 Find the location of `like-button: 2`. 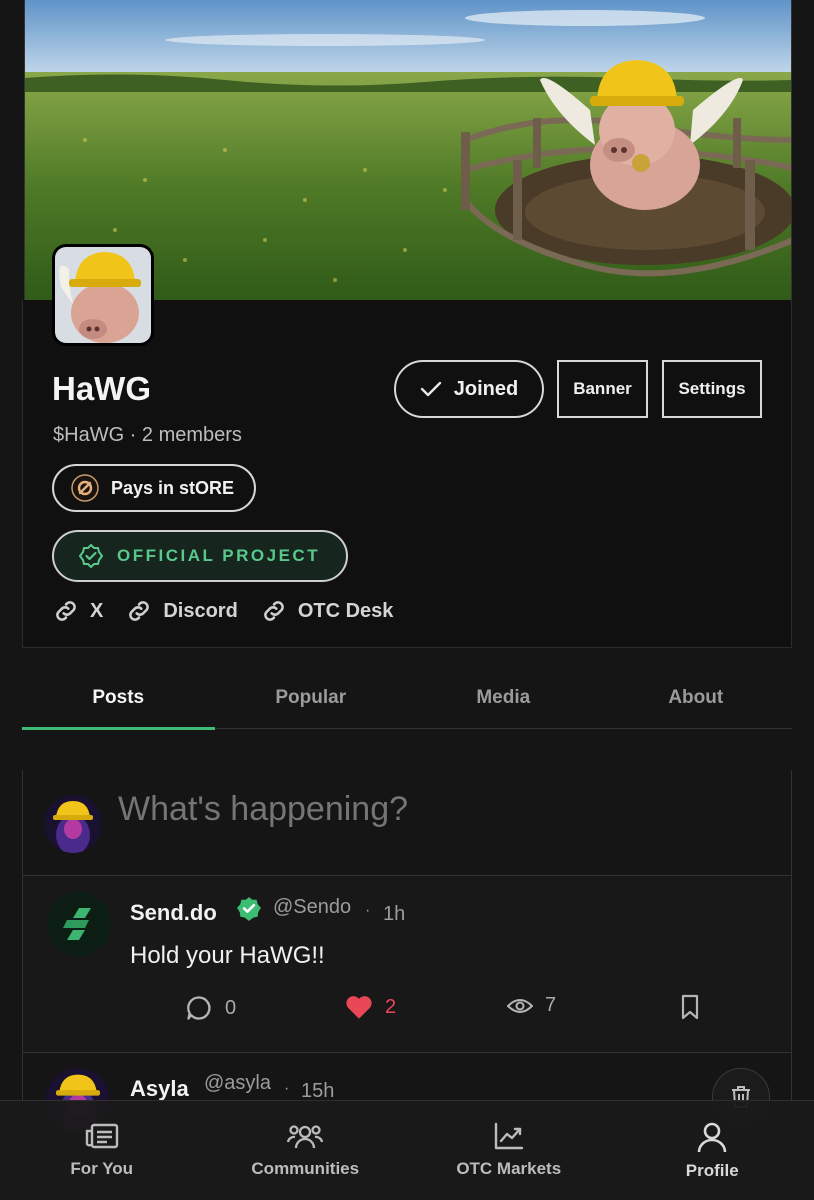

like-button: 2 is located at coordinates (370, 1007).